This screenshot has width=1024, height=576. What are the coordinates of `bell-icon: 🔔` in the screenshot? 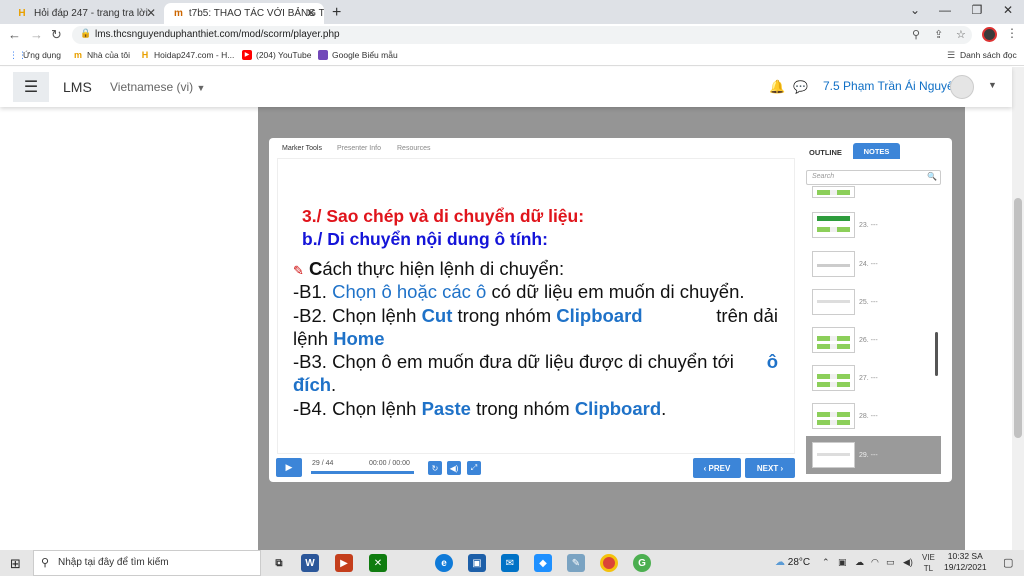 It's located at (777, 87).